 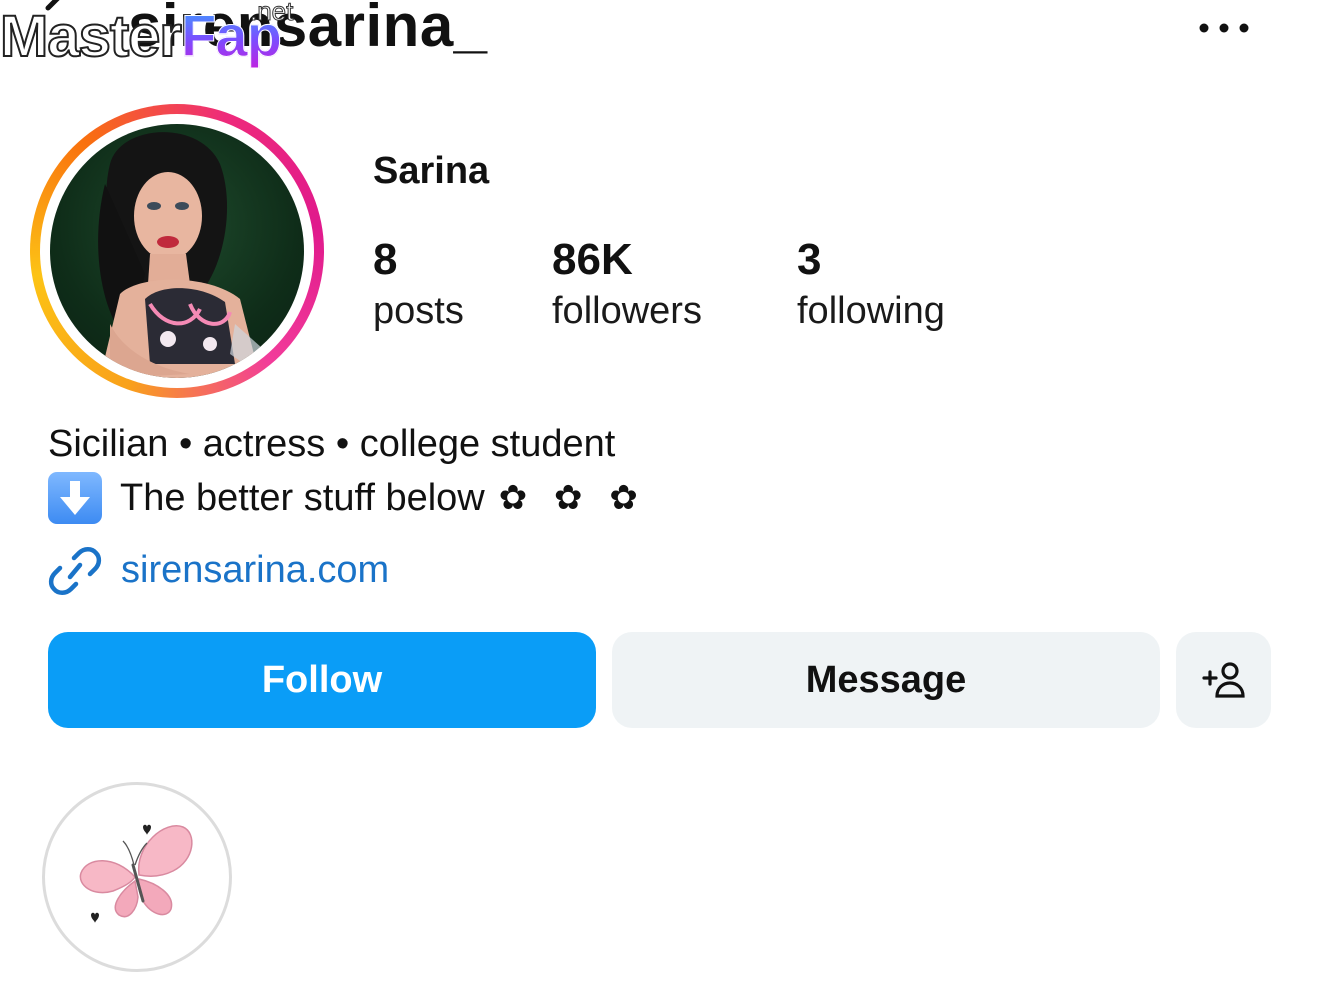 I want to click on top-bar: sirensarina_ MasterFap .net, so click(x=660, y=40).